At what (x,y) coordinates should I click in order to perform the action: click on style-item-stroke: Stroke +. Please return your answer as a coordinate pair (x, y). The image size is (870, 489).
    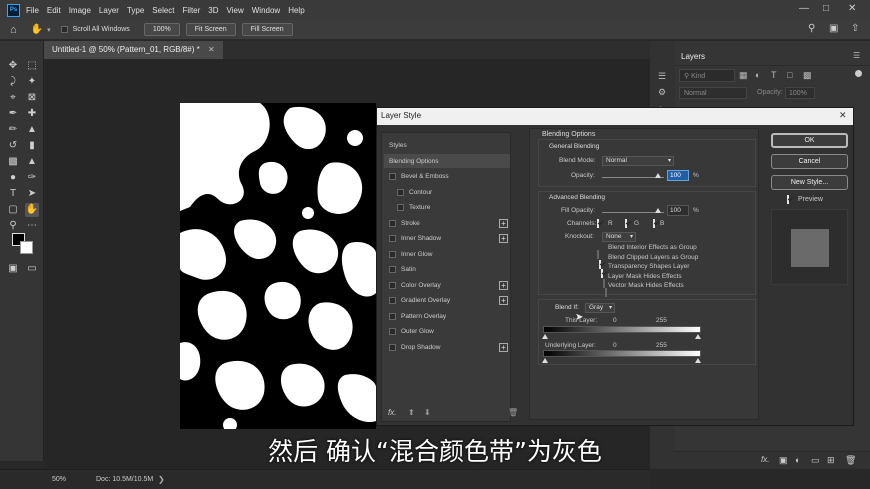
    Looking at the image, I should click on (447, 223).